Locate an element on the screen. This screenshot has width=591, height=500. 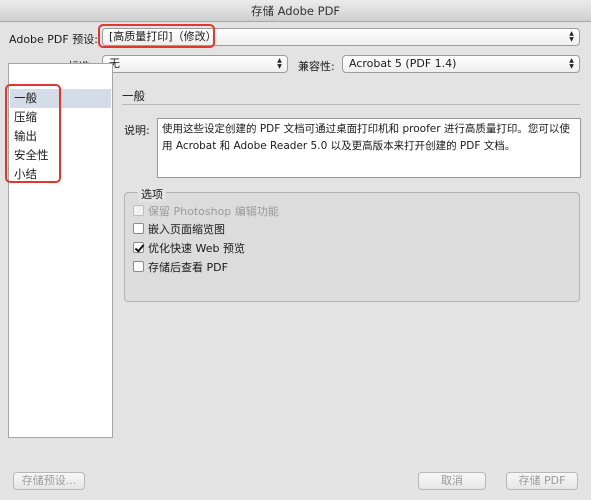
option-view-after-save: 存储后查看 PDF is located at coordinates (180, 269).